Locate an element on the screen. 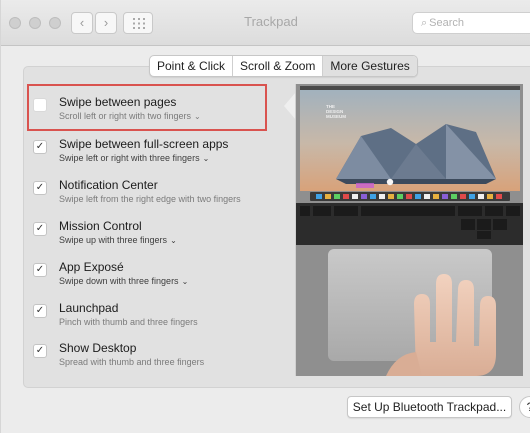 The image size is (530, 433). back-button: ‹ is located at coordinates (82, 23).